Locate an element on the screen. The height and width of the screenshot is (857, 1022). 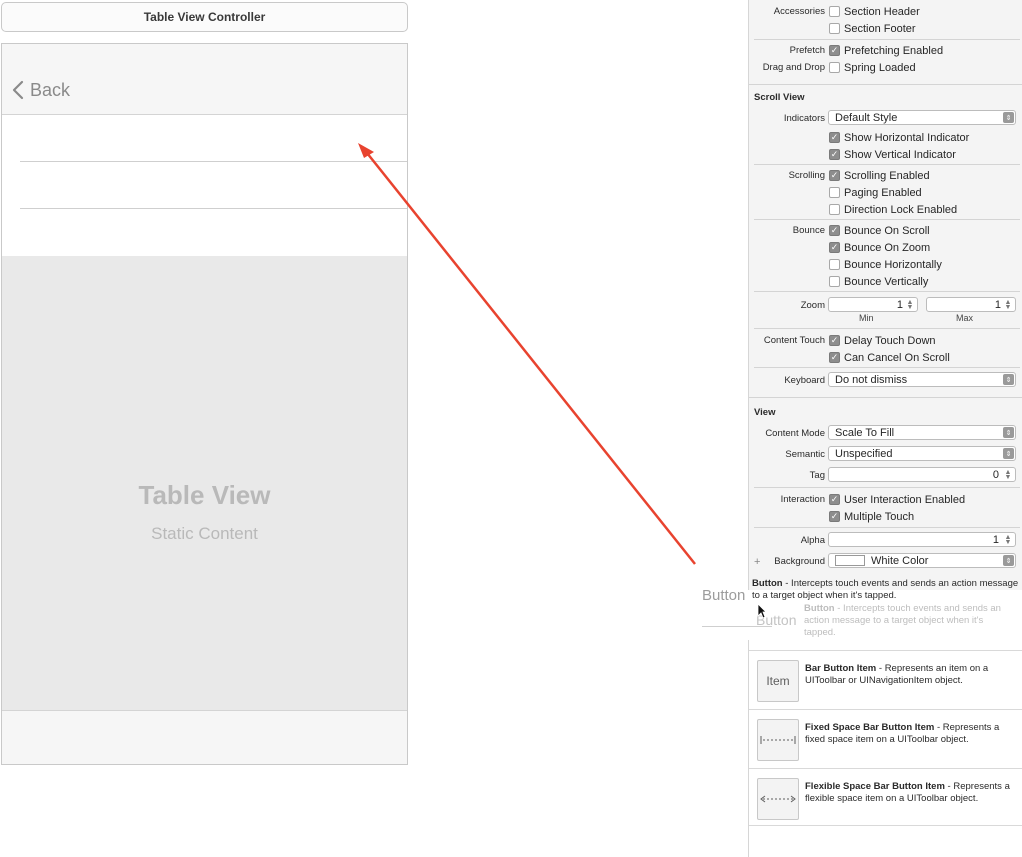
indicators-select: Default Style ⇕ is located at coordinates (922, 117).